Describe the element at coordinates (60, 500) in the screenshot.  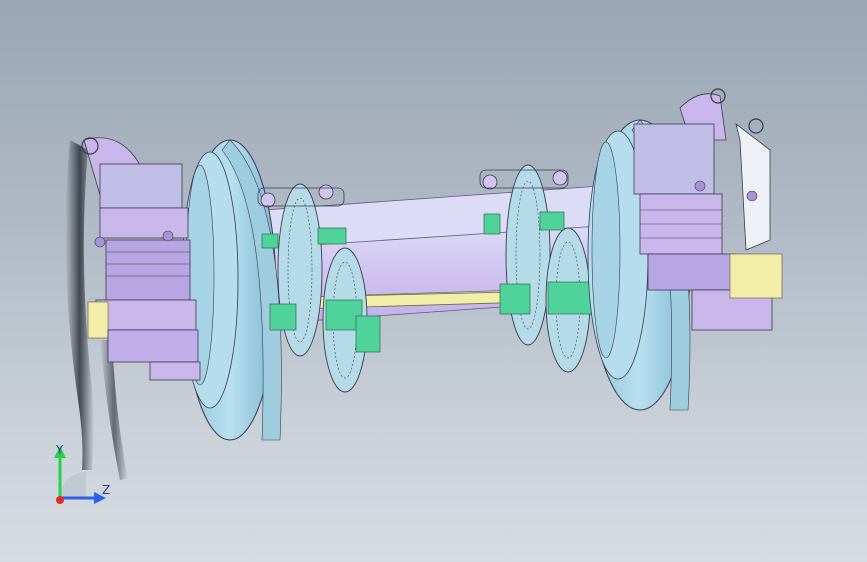
I see `x-axis-dot` at that location.